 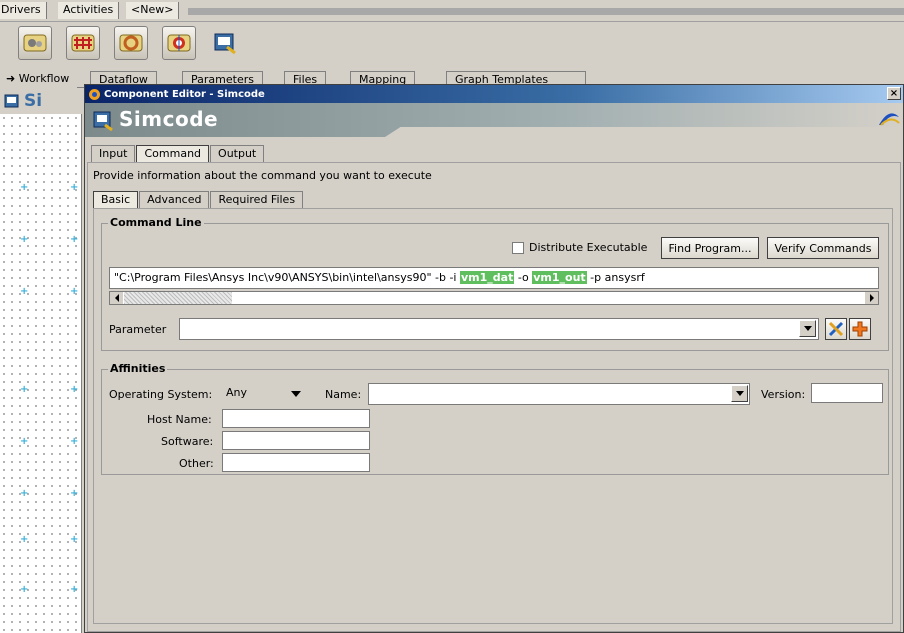 I want to click on name-label: Name:, so click(x=343, y=394).